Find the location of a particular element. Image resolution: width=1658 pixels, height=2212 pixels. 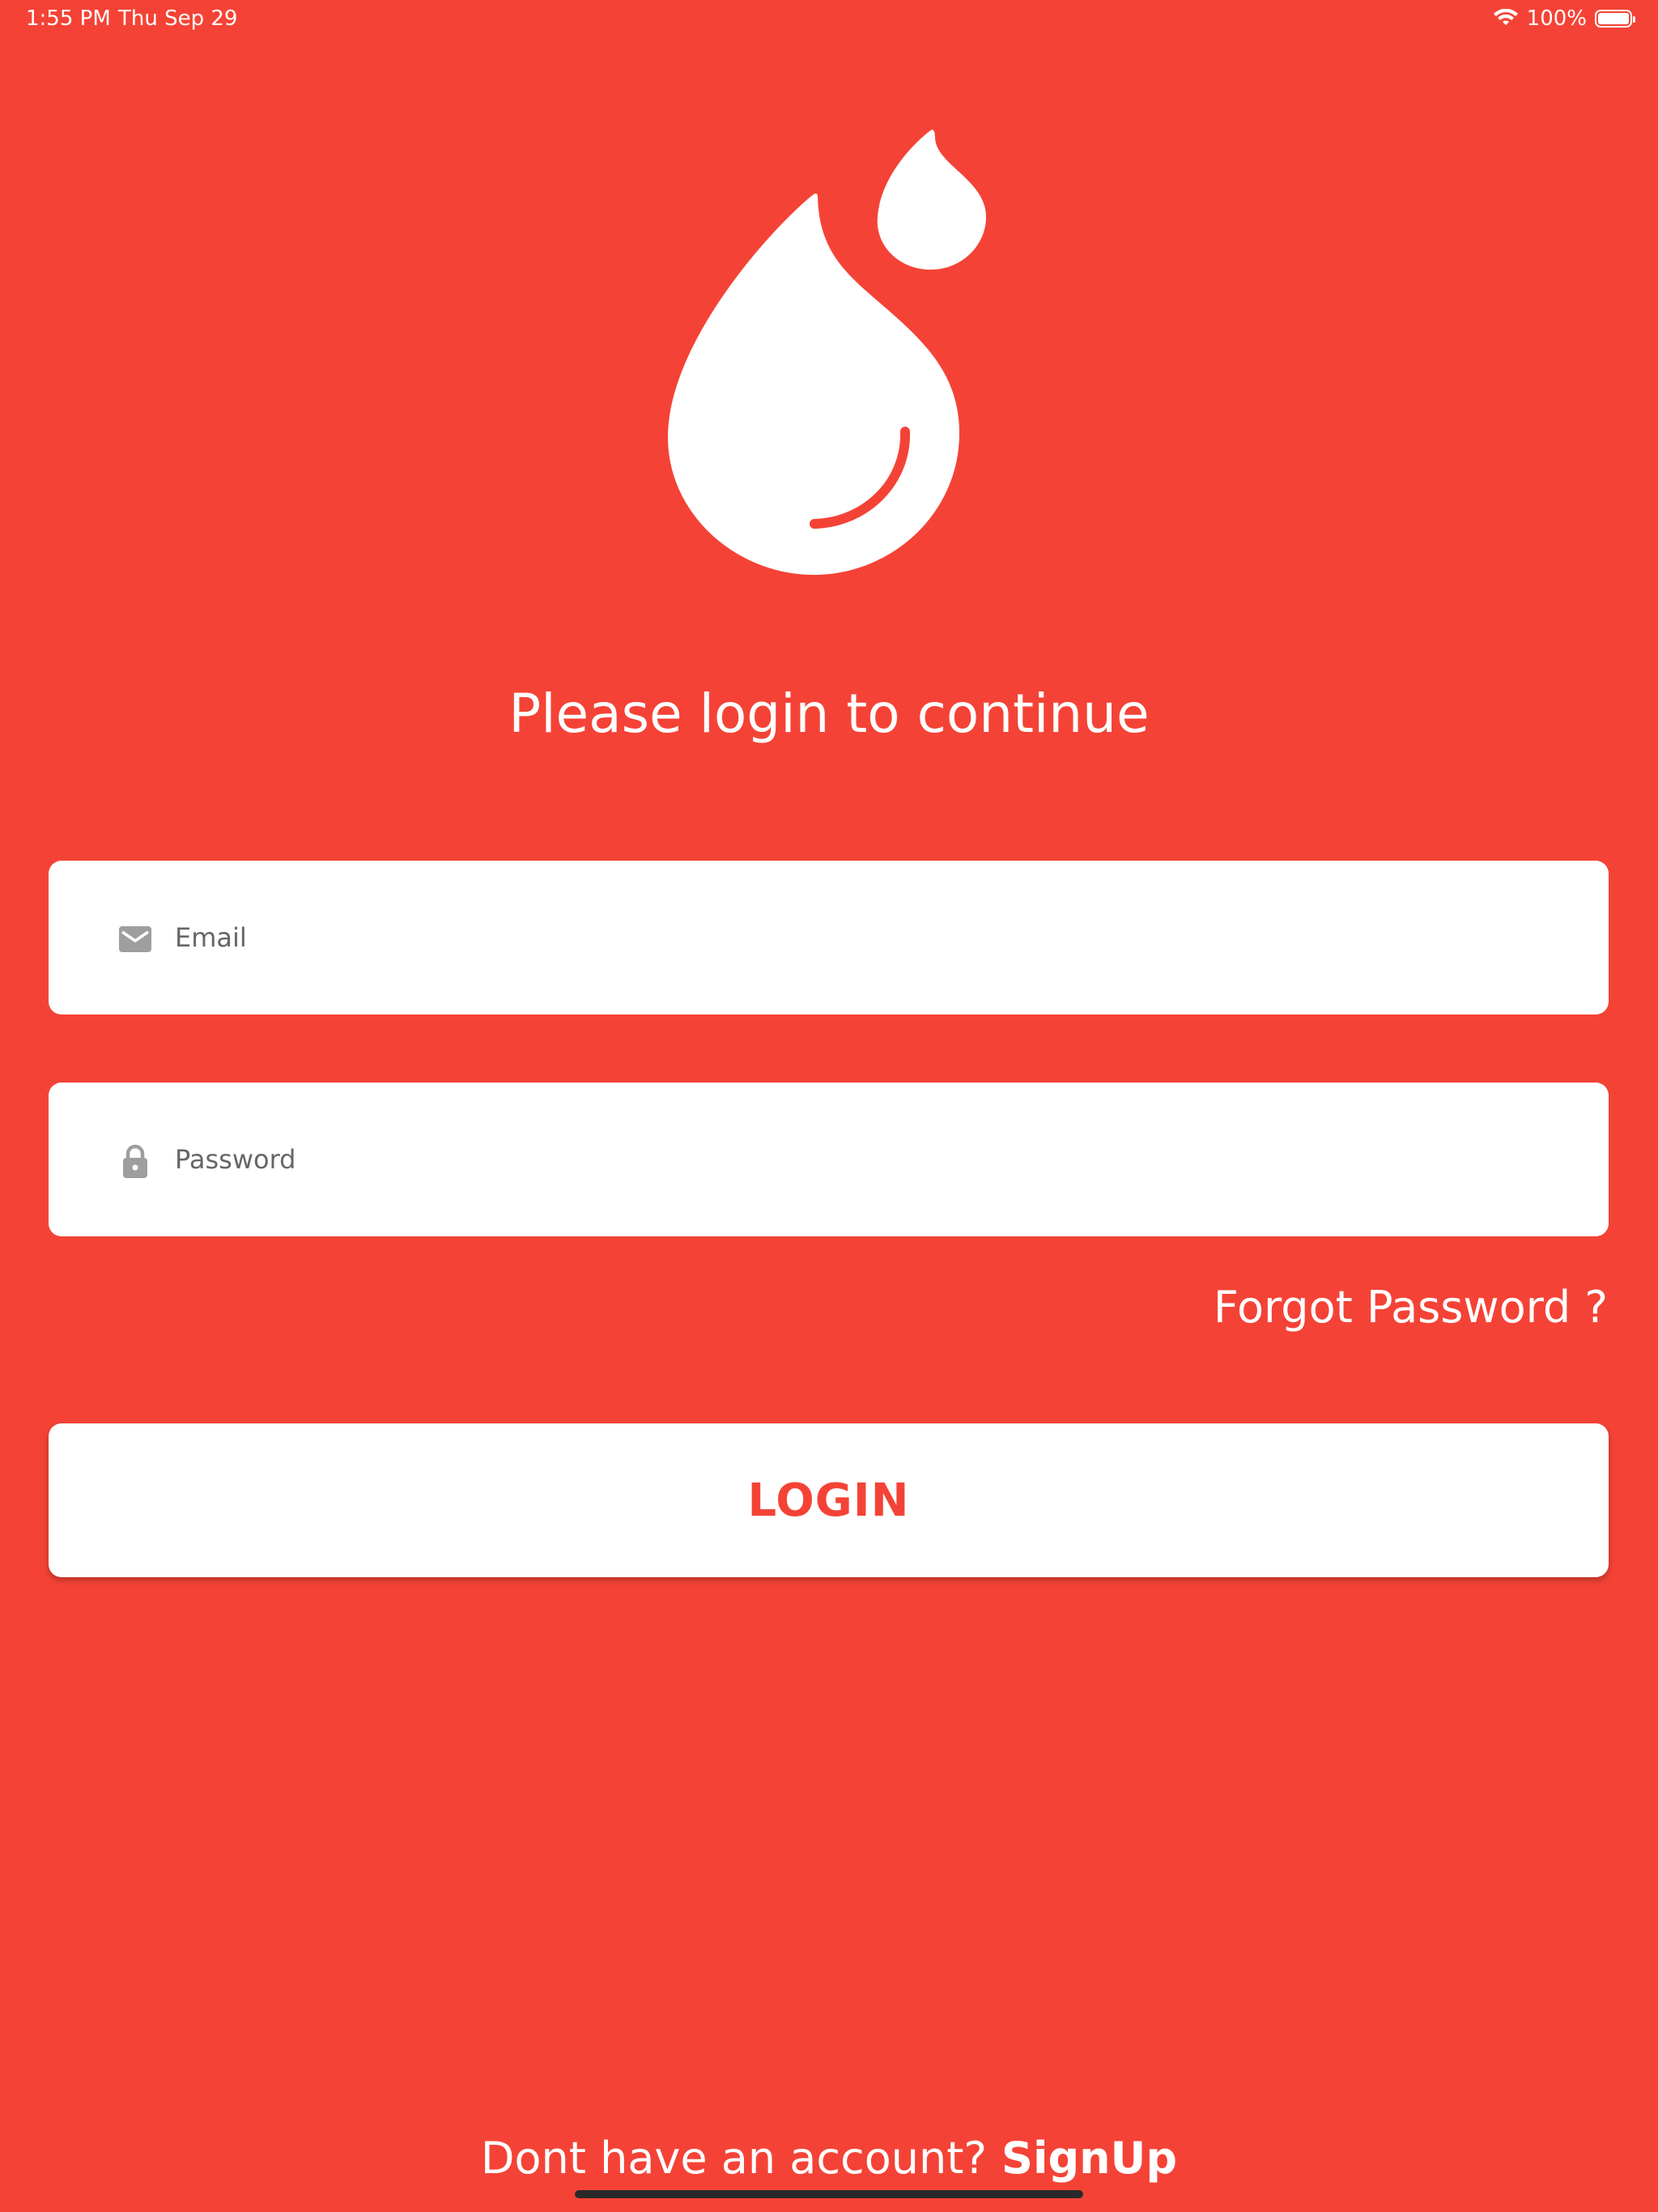

battery-icon is located at coordinates (1615, 19).